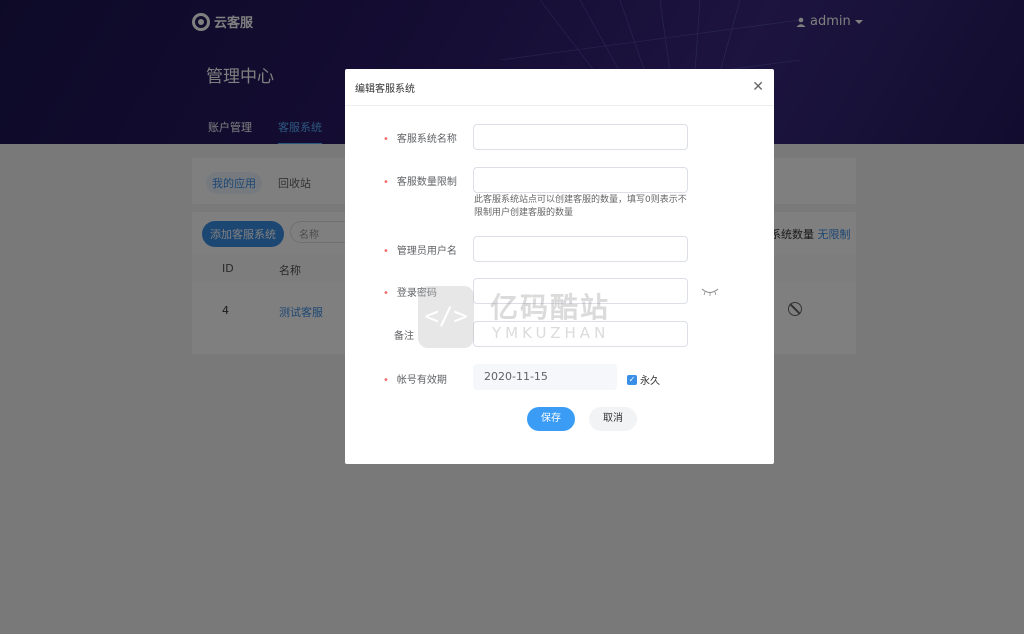 Image resolution: width=1024 pixels, height=634 pixels. What do you see at coordinates (580, 180) in the screenshot?
I see `cs-limit-input` at bounding box center [580, 180].